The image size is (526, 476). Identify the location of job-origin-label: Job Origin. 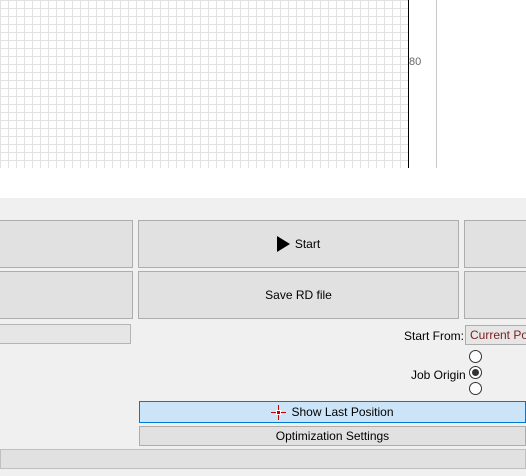
(438, 375).